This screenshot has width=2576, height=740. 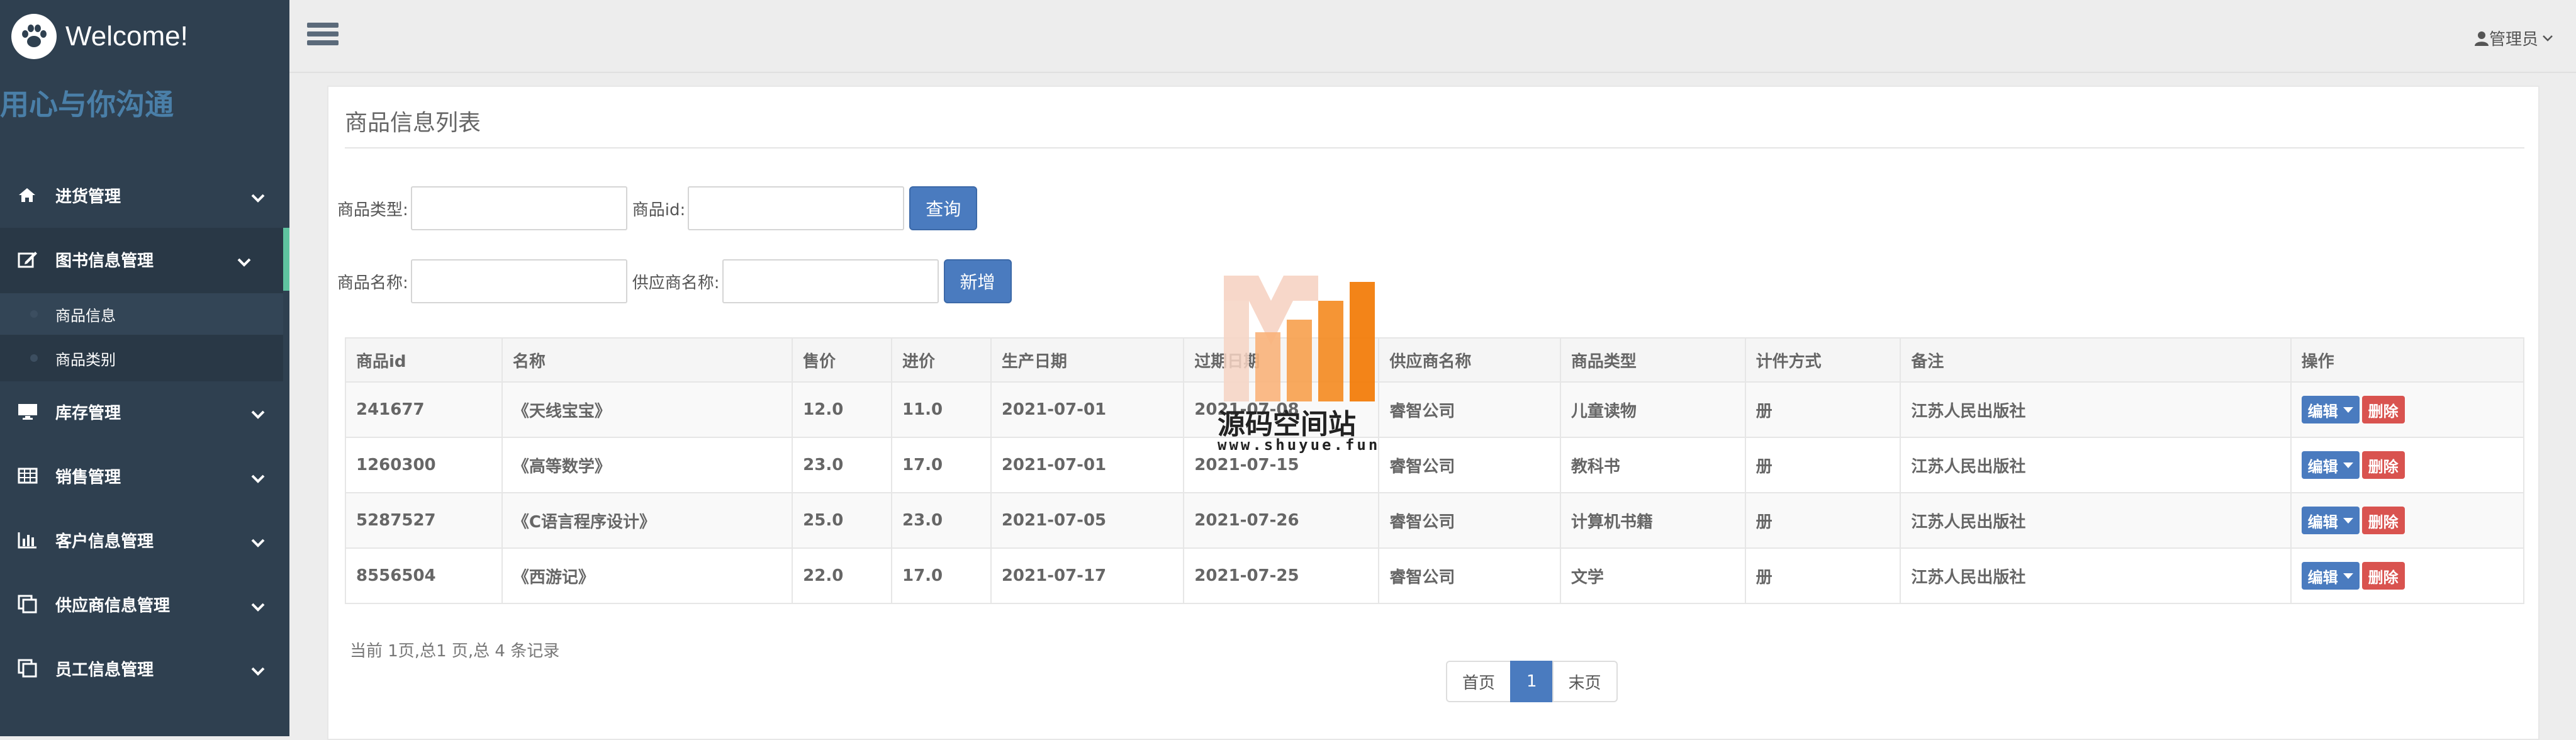 What do you see at coordinates (1087, 360) in the screenshot?
I see `column-header: 生产日期` at bounding box center [1087, 360].